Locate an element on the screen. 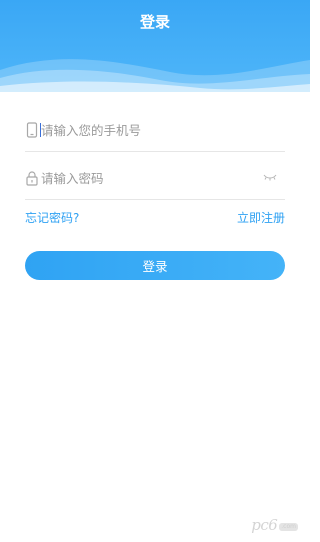 This screenshot has height=542, width=320. lock-icon is located at coordinates (32, 178).